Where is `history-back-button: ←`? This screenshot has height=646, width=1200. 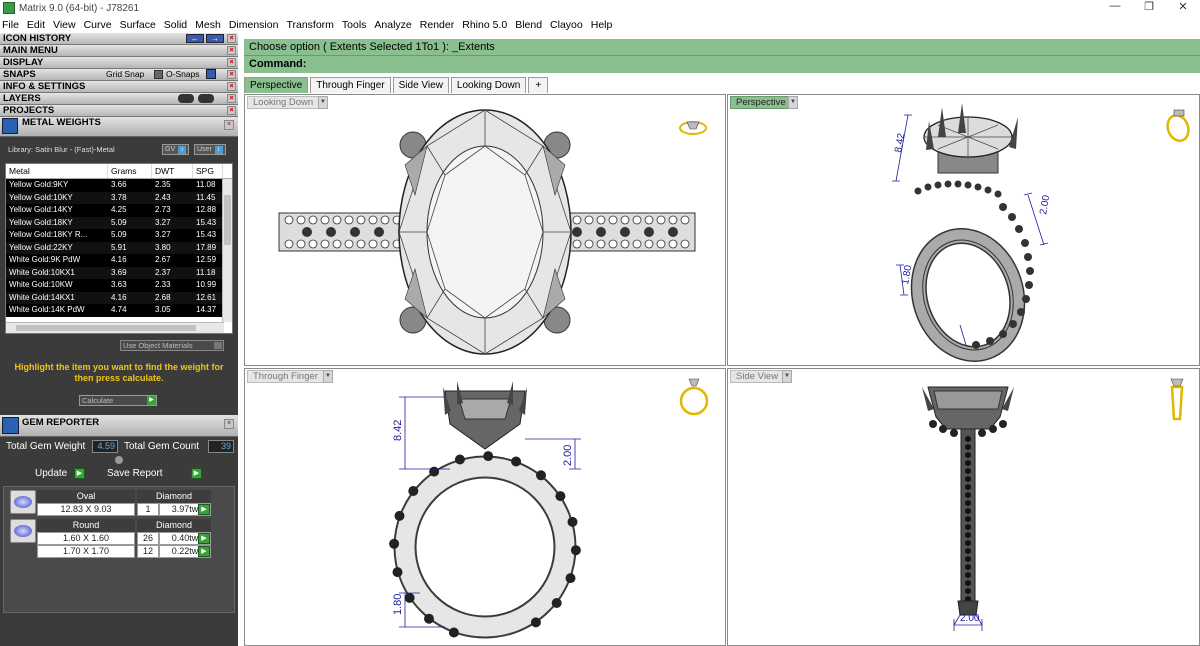 history-back-button: ← is located at coordinates (195, 38).